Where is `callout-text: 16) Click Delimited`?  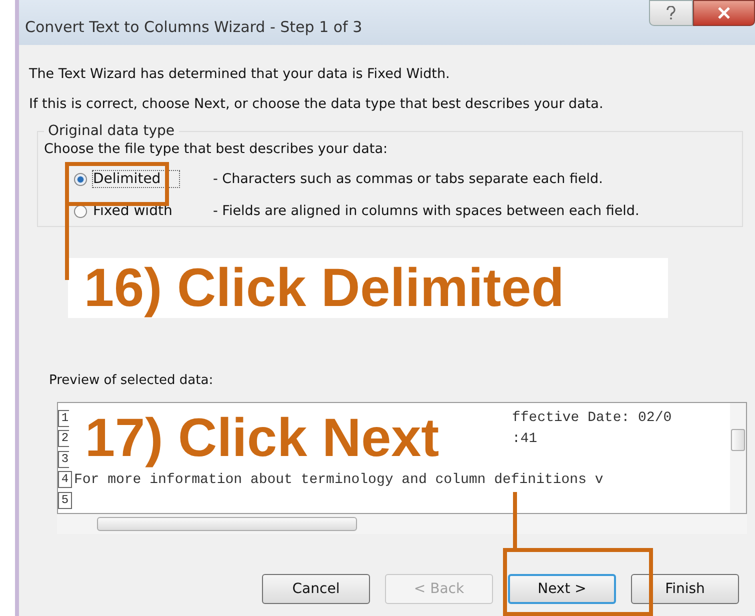
callout-text: 16) Click Delimited is located at coordinates (368, 288).